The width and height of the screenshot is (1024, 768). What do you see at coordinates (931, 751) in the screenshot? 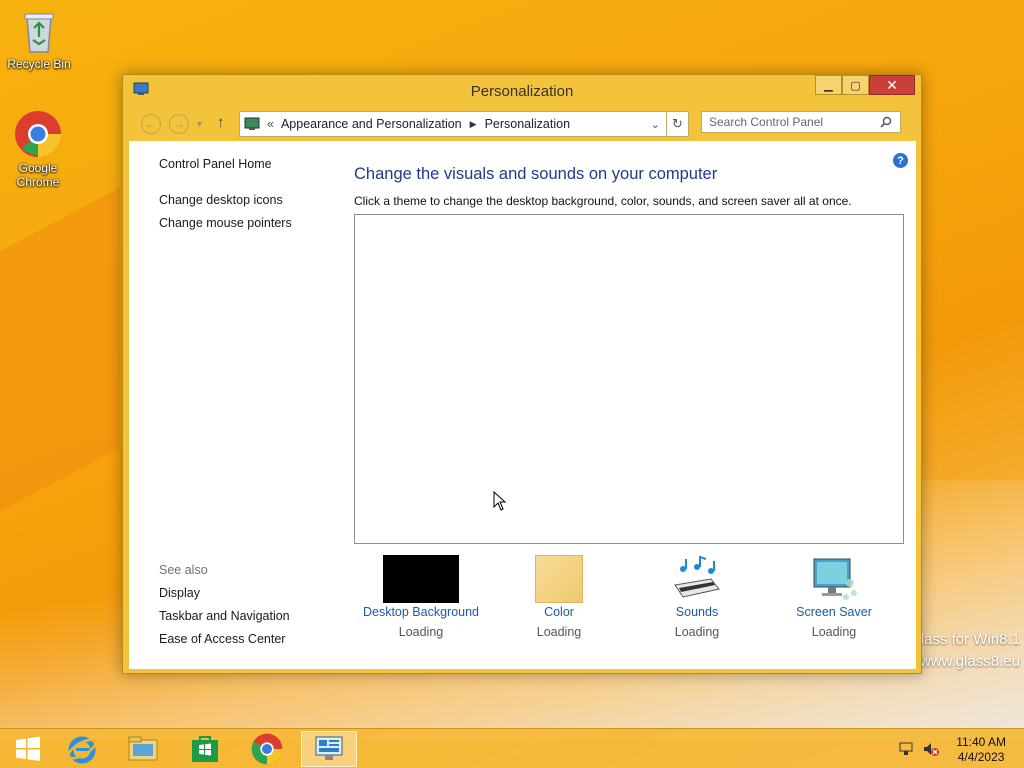
I see `volume-muted-icon` at bounding box center [931, 751].